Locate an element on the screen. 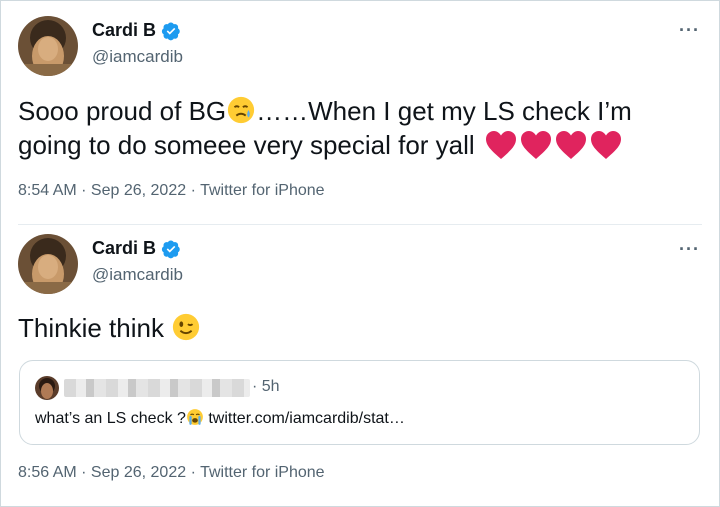 This screenshot has height=507, width=720. tweet-time: 8:56 AM is located at coordinates (47, 472).